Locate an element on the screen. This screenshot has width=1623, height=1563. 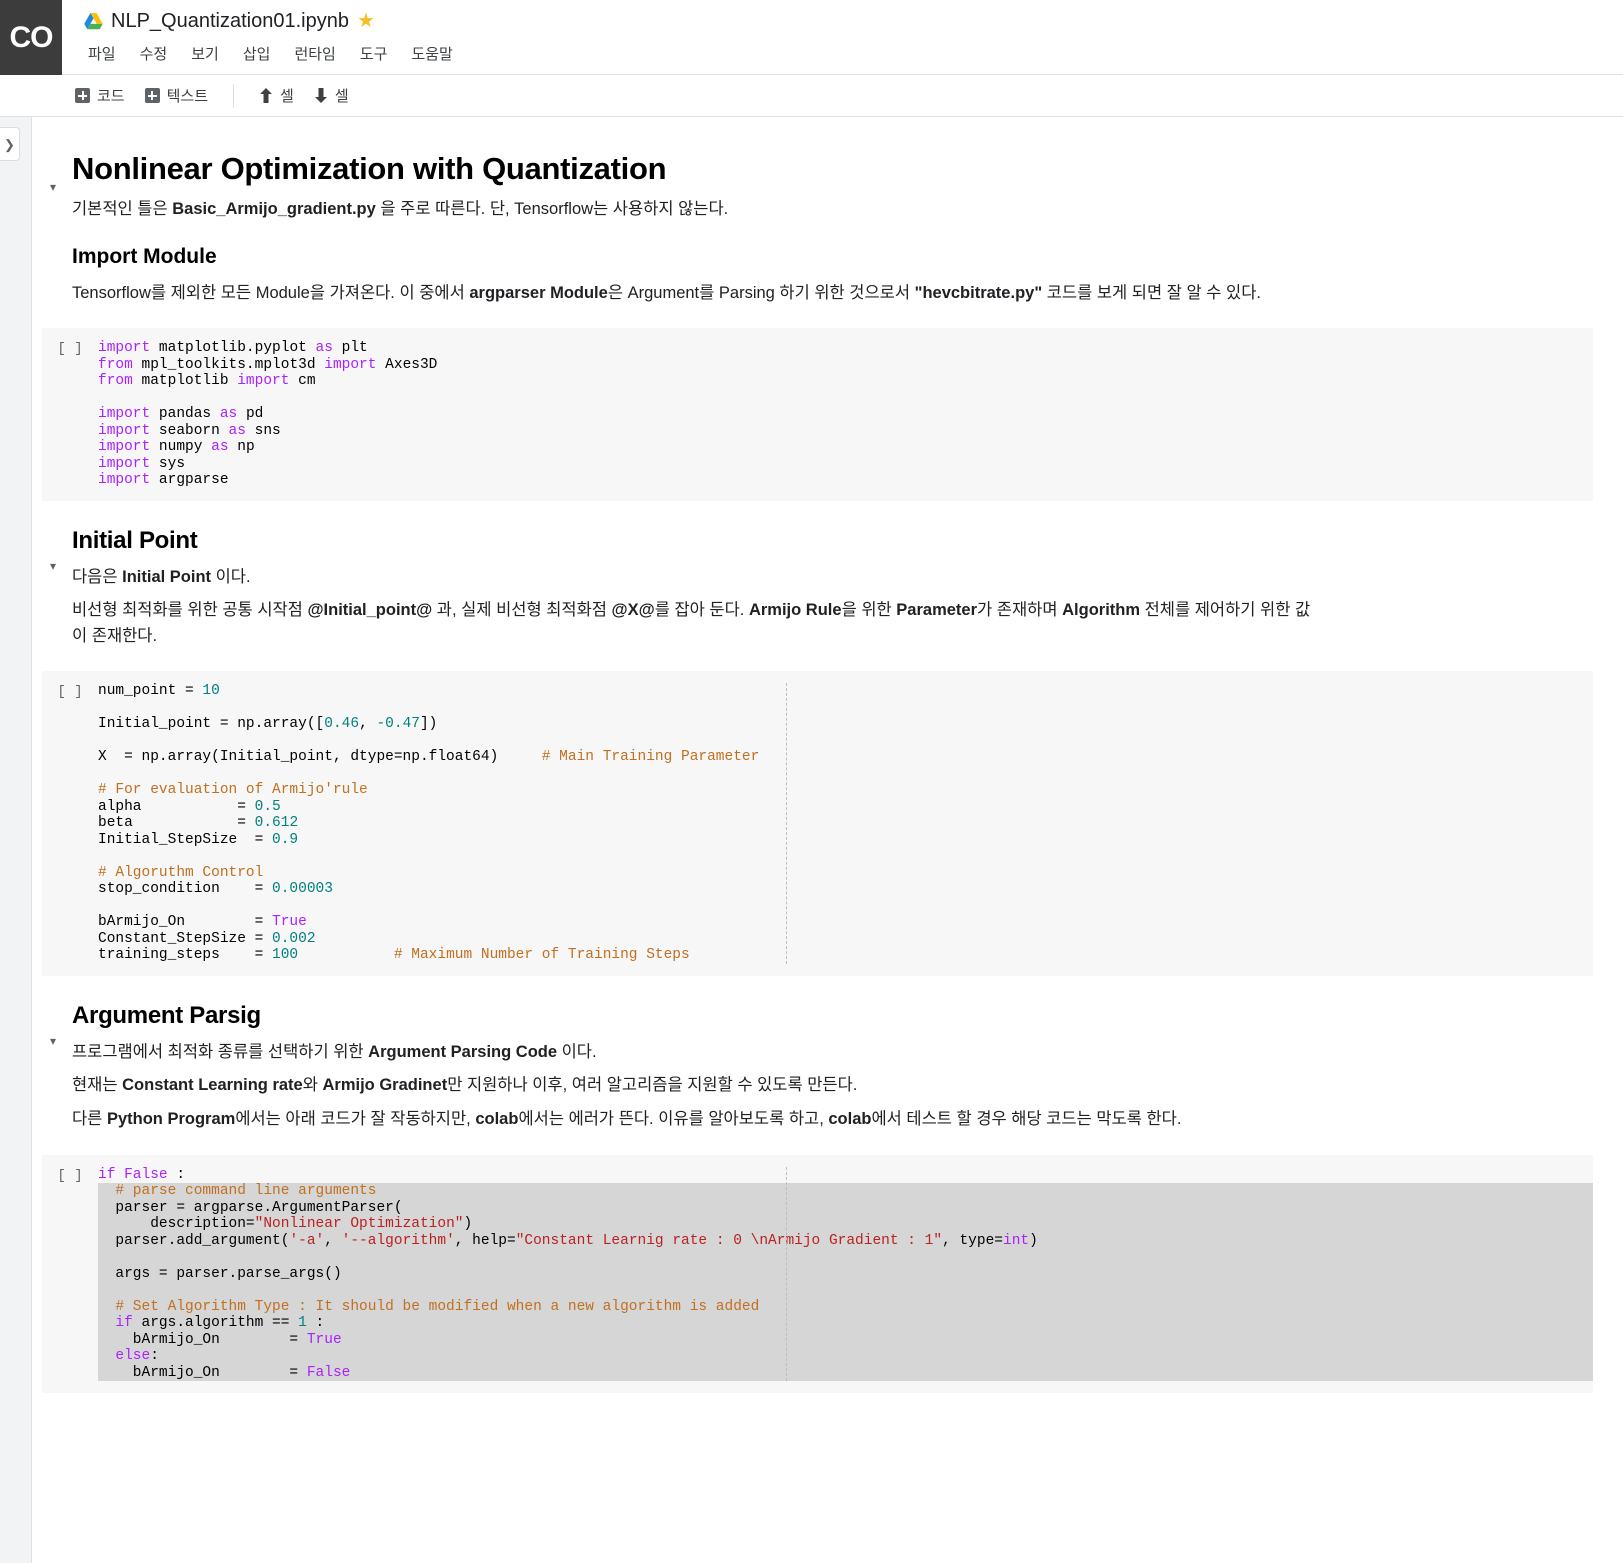
star-icon: ★ is located at coordinates (366, 21).